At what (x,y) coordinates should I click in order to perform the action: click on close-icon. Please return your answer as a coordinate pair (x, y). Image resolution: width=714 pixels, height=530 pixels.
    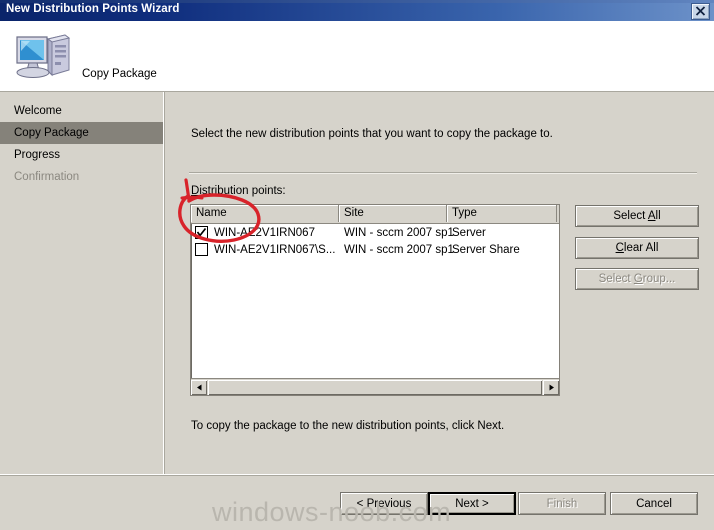
    Looking at the image, I should click on (700, 11).